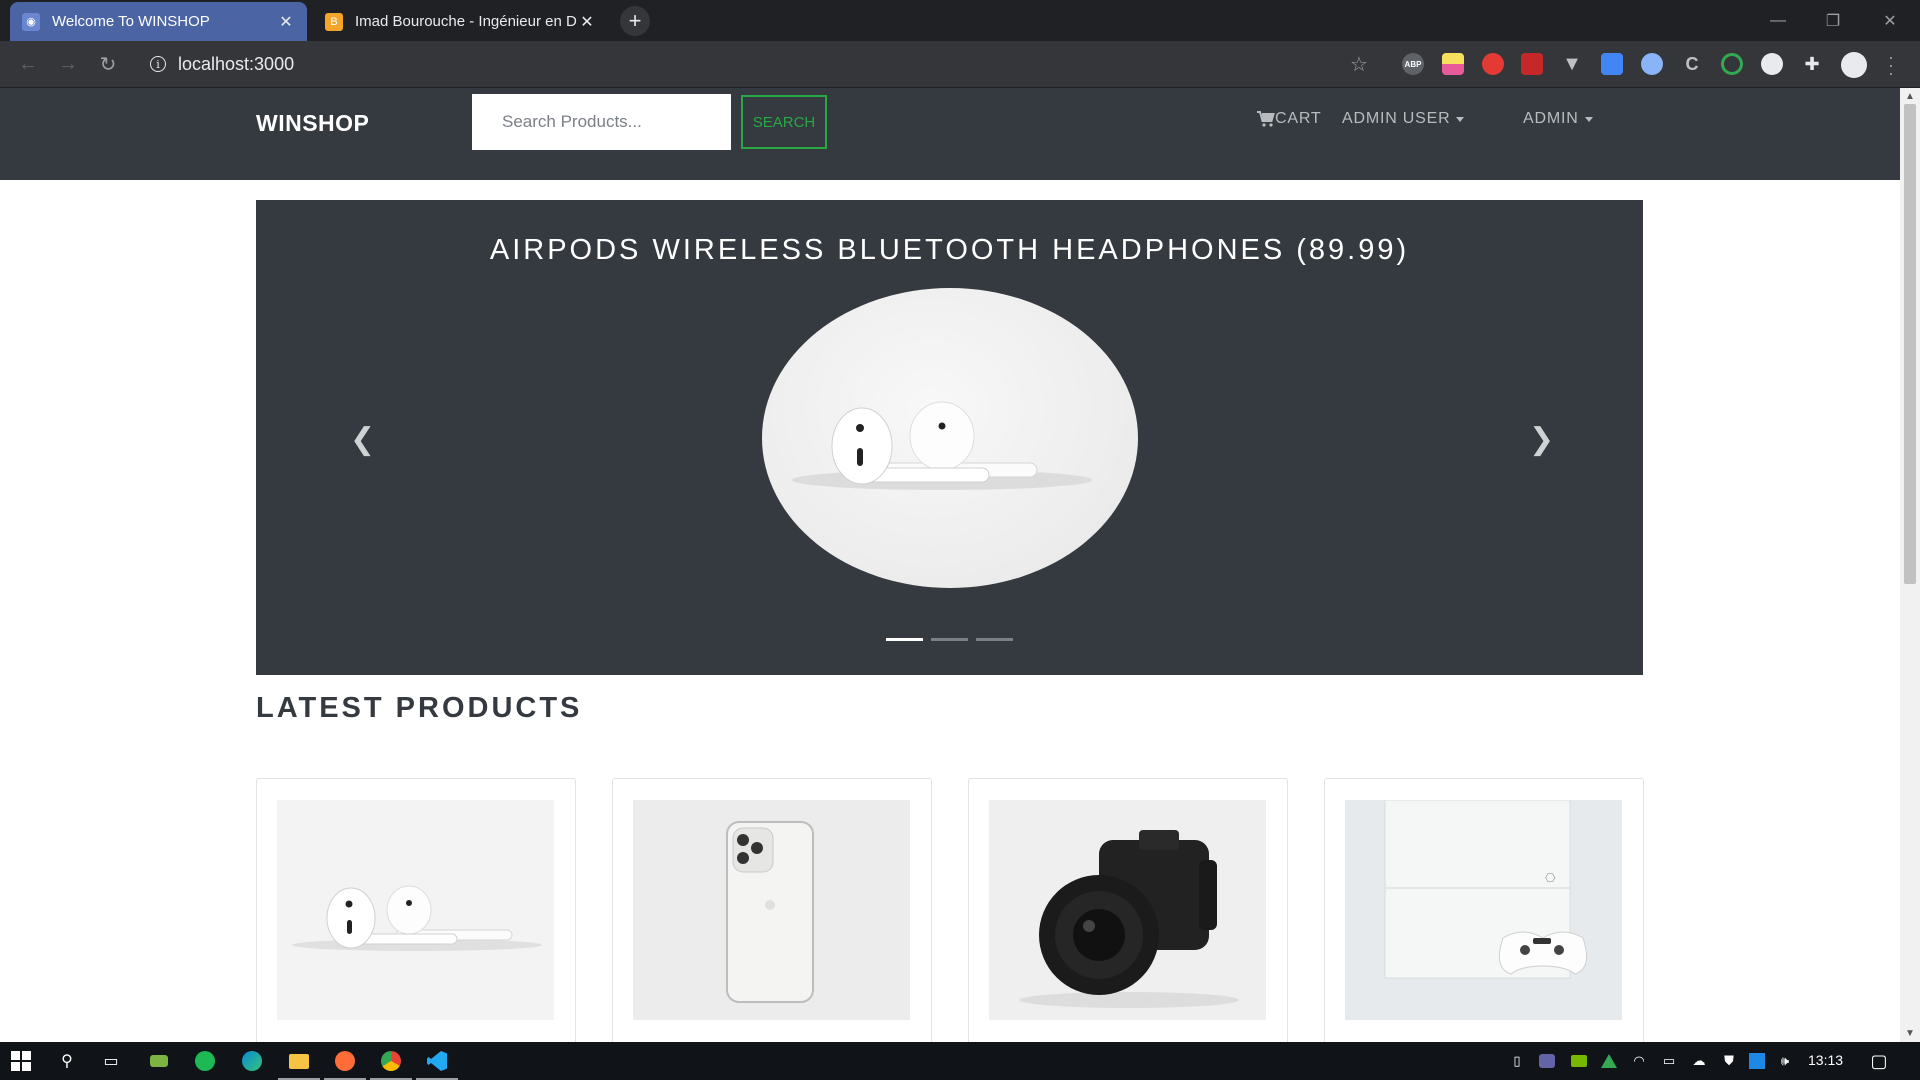  I want to click on blogger-favicon-icon: B, so click(334, 21).